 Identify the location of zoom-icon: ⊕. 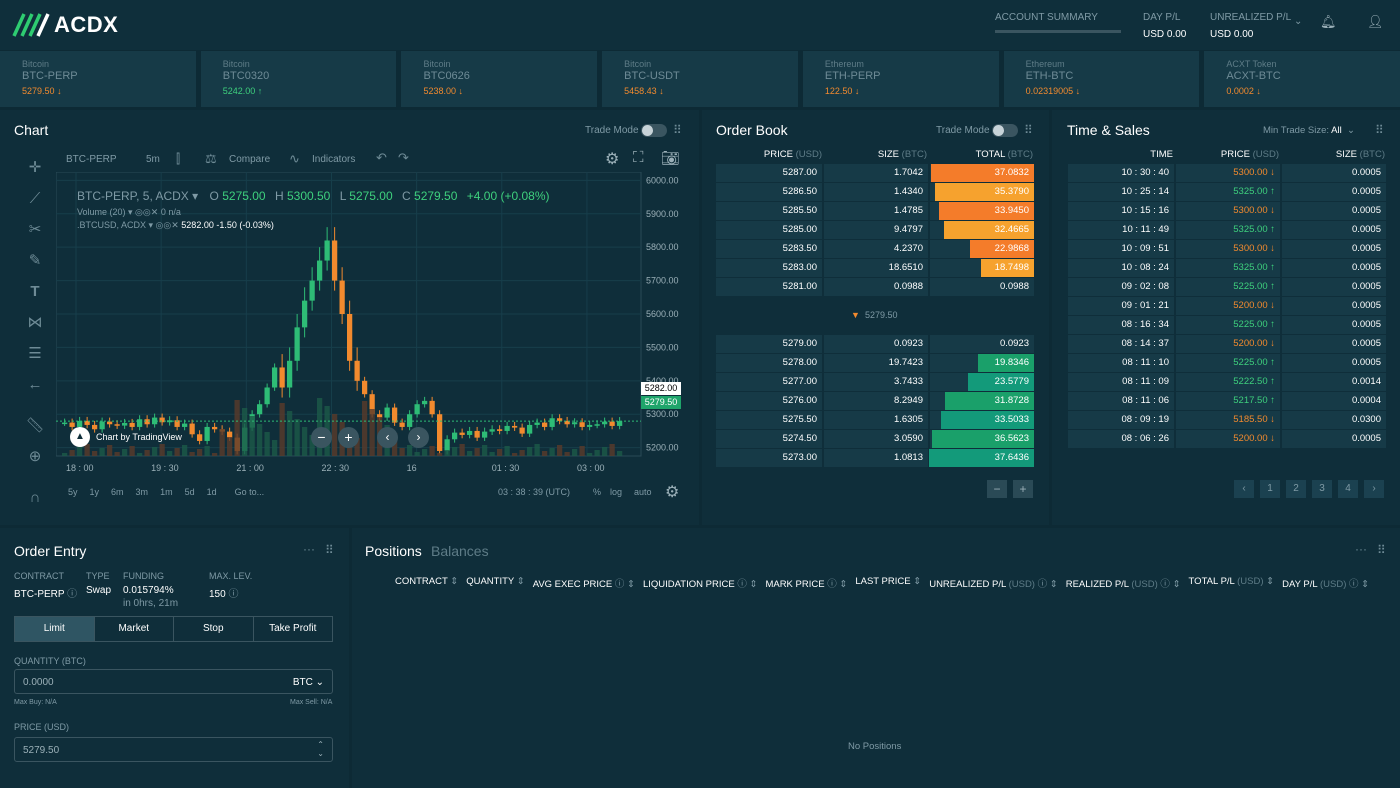
(35, 456).